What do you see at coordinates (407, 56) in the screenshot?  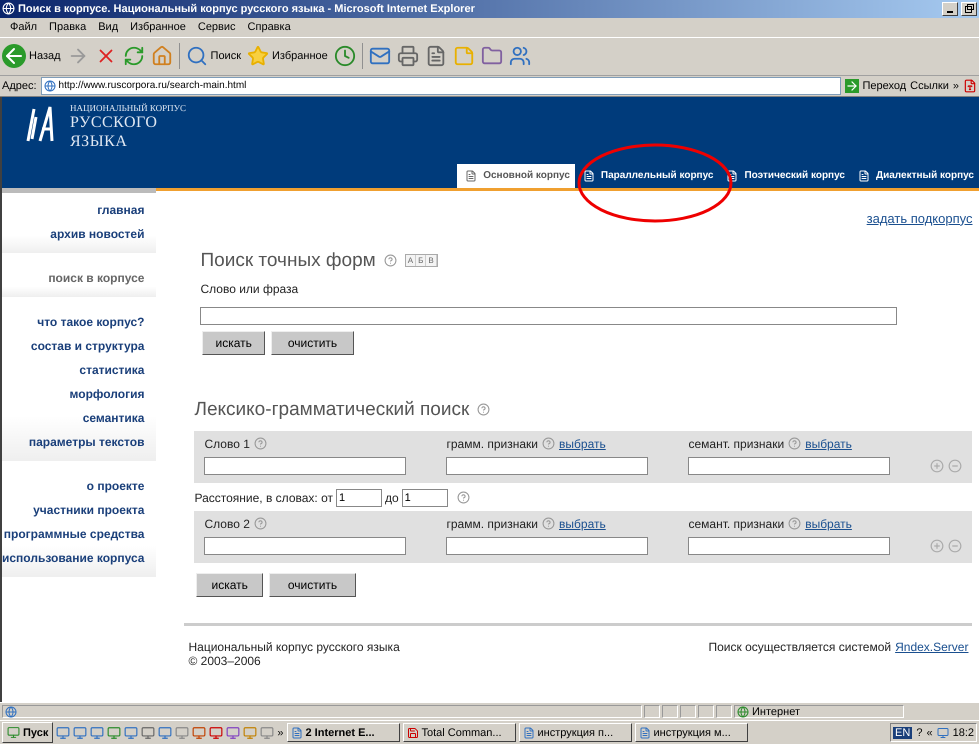 I see `print-icon` at bounding box center [407, 56].